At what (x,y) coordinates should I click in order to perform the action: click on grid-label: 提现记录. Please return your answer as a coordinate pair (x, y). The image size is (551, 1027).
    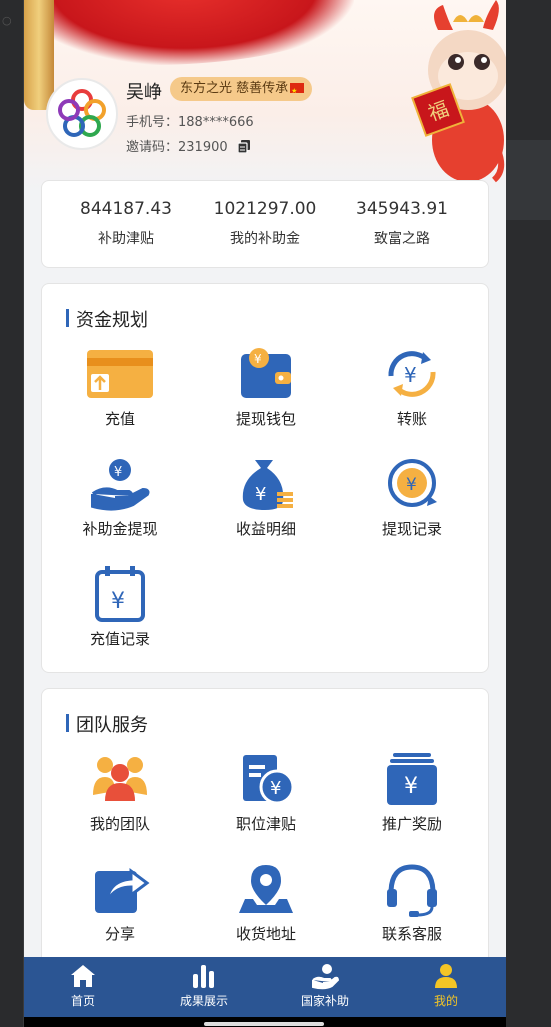
    Looking at the image, I should click on (411, 529).